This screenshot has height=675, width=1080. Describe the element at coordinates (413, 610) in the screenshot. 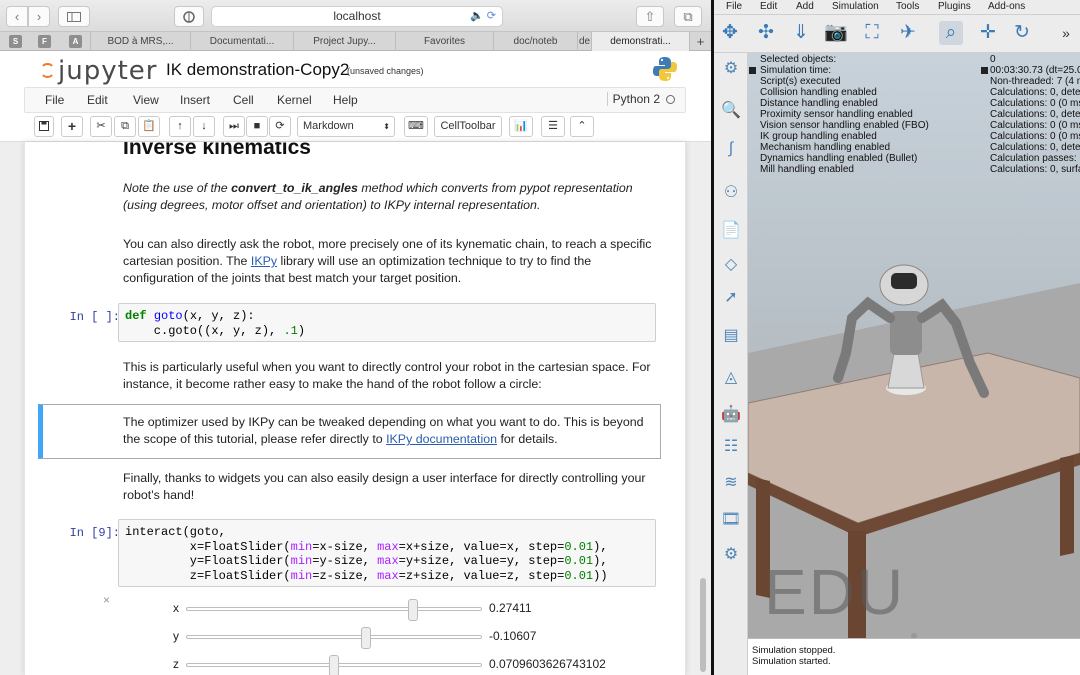

I see `slider-handle-x` at that location.